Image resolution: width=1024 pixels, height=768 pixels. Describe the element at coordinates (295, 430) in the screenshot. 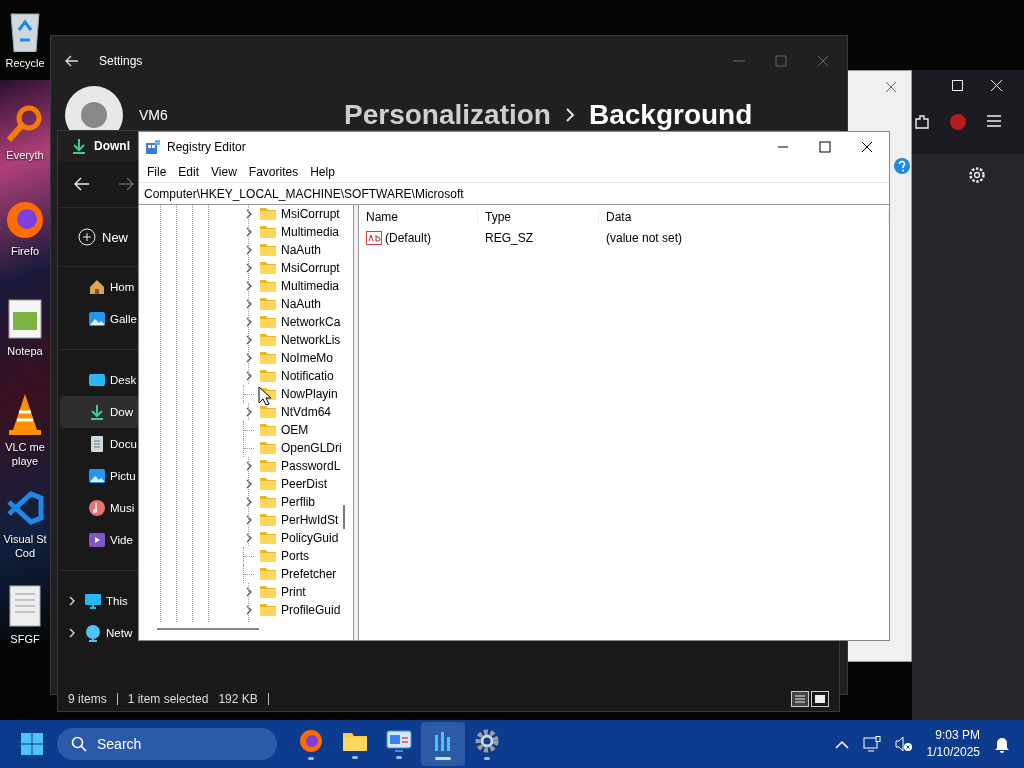

I see `tree-item: OEM` at that location.